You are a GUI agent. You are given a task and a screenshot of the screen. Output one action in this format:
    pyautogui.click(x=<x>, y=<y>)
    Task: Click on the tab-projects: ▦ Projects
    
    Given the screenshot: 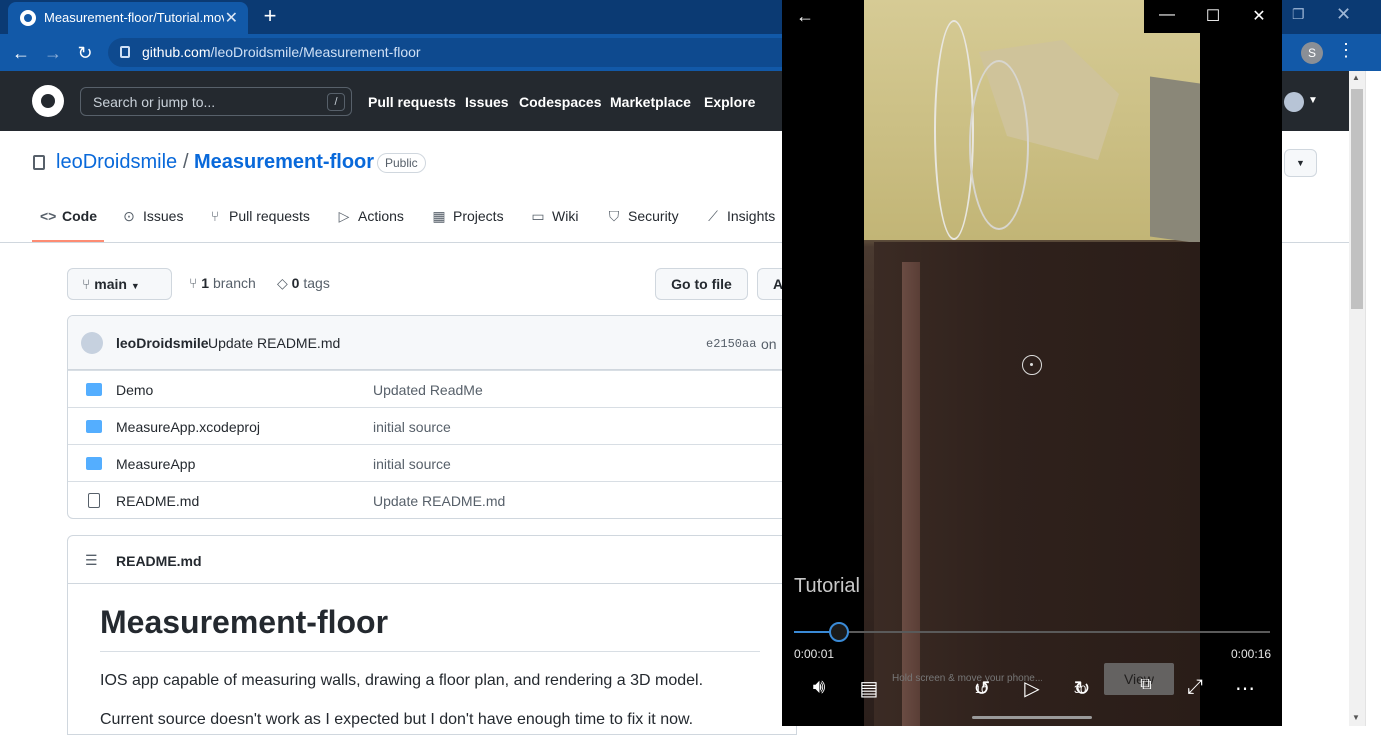 What is the action you would take?
    pyautogui.click(x=467, y=216)
    